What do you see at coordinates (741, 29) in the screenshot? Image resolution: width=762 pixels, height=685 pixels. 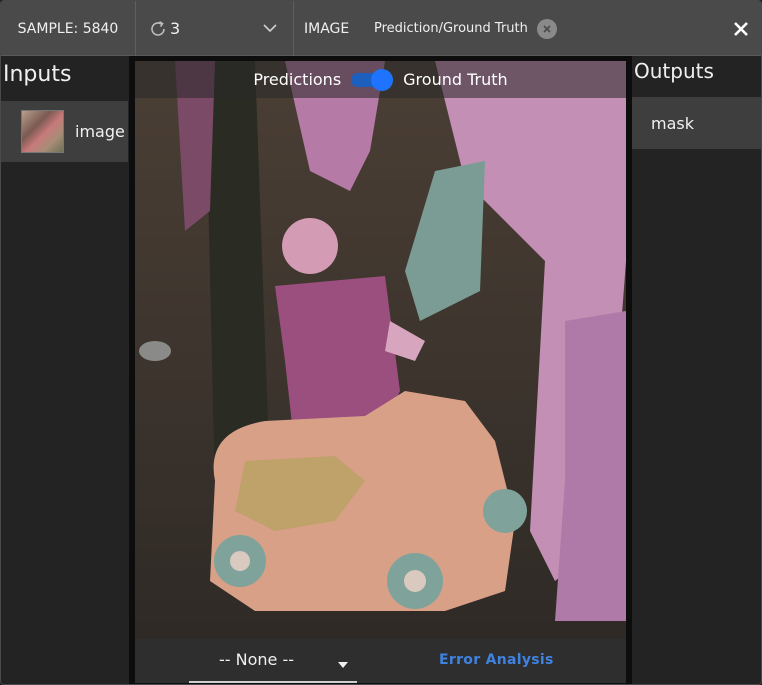 I see `close-icon` at bounding box center [741, 29].